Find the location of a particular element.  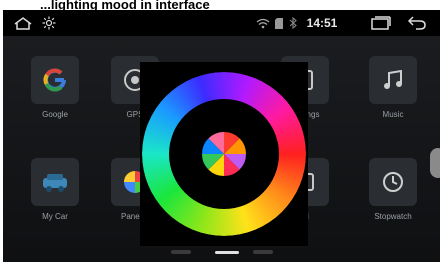

app-music: Music is located at coordinates (393, 87).